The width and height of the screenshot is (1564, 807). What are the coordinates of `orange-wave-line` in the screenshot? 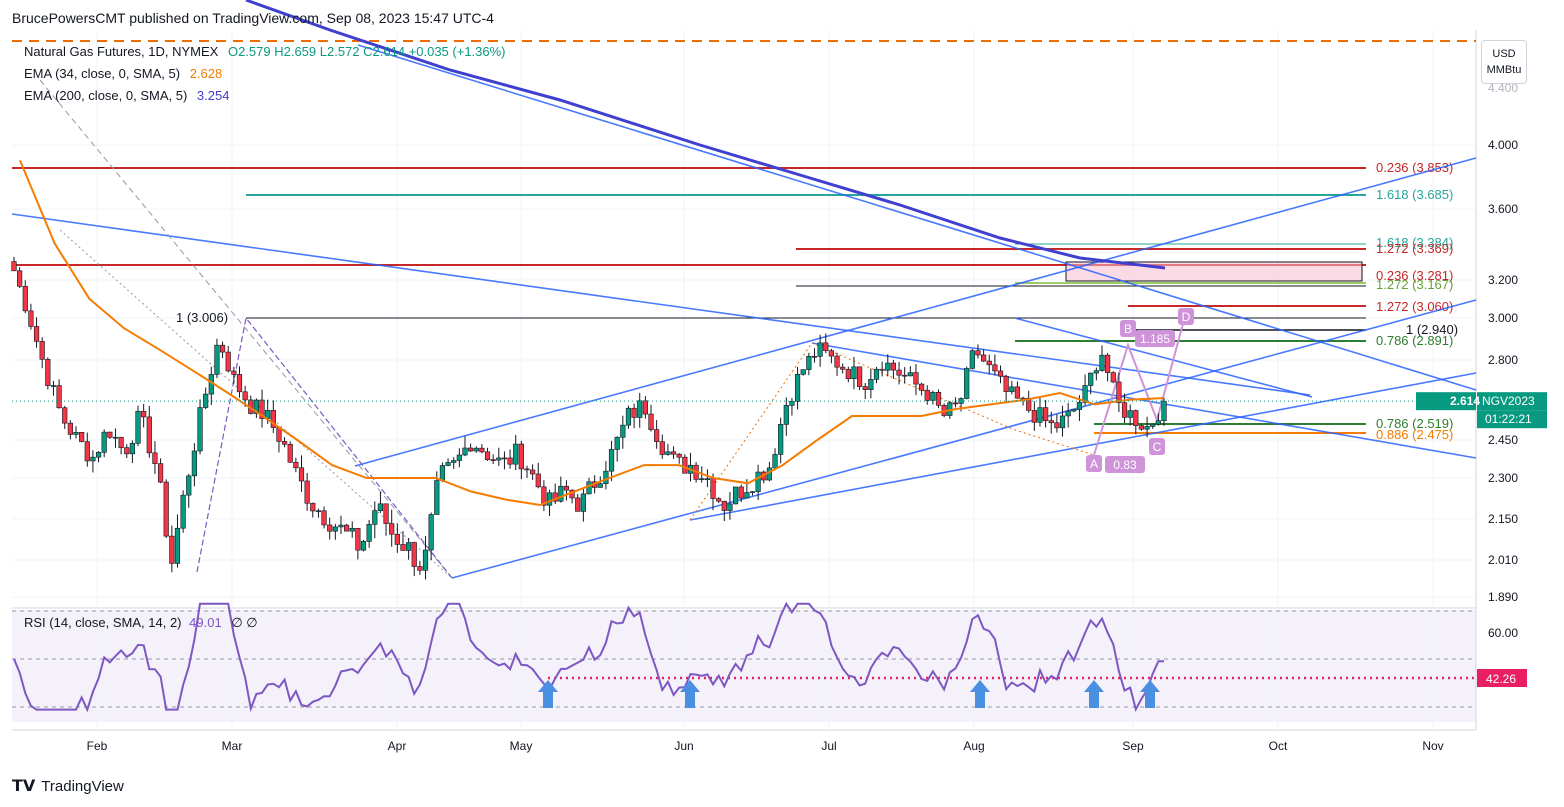 It's located at (937, 420).